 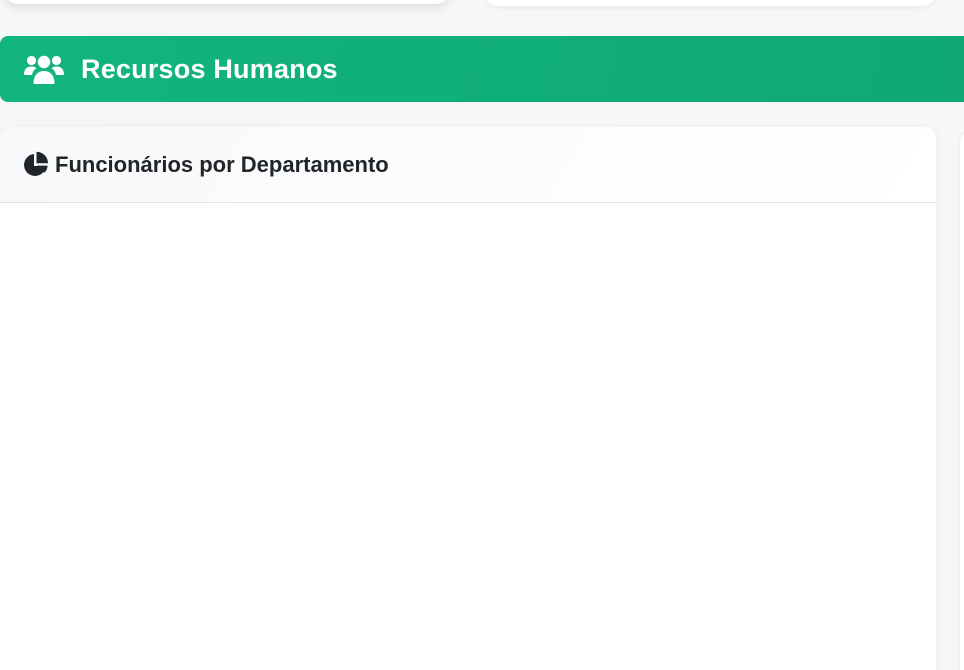 I want to click on pie-chart-icon, so click(x=35, y=164).